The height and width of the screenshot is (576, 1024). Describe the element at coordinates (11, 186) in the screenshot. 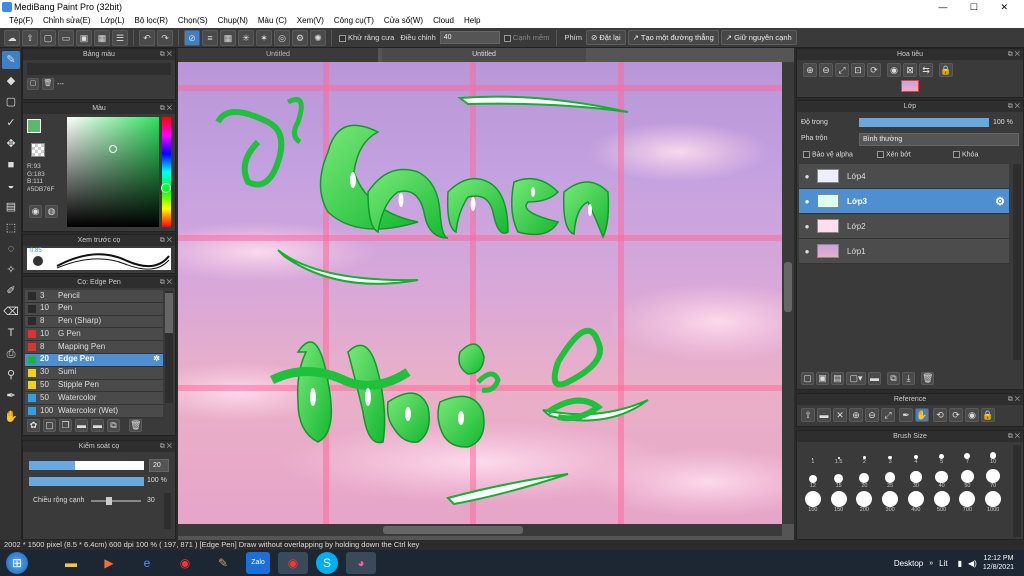

I see `bucket-tool-icon: ◒` at that location.